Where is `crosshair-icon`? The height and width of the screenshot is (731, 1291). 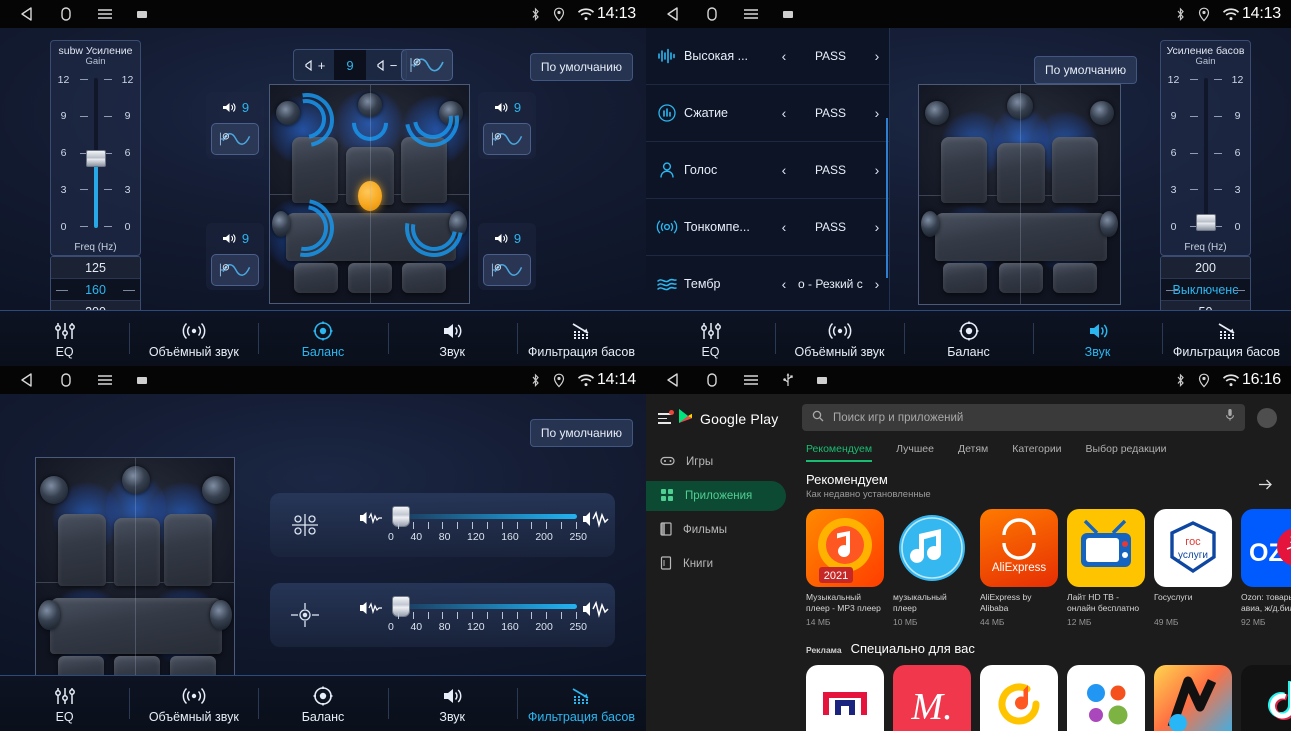
crosshair-icon is located at coordinates (305, 615).